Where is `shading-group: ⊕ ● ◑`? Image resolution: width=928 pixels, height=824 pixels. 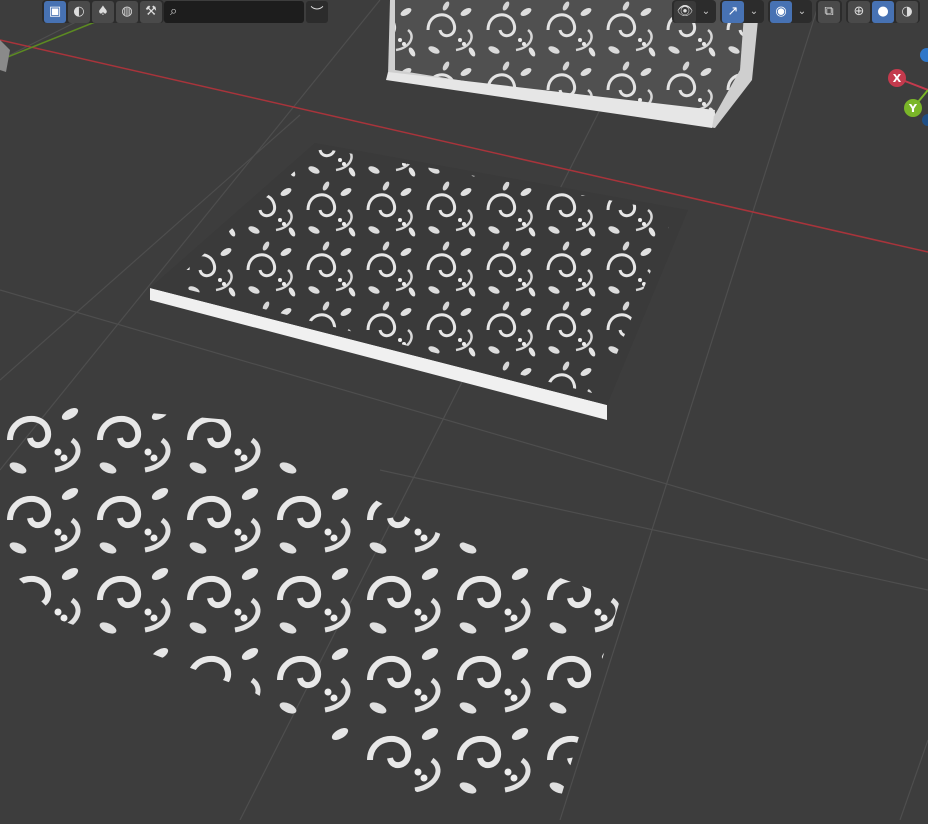
shading-group: ⊕ ● ◑ is located at coordinates (883, 11).